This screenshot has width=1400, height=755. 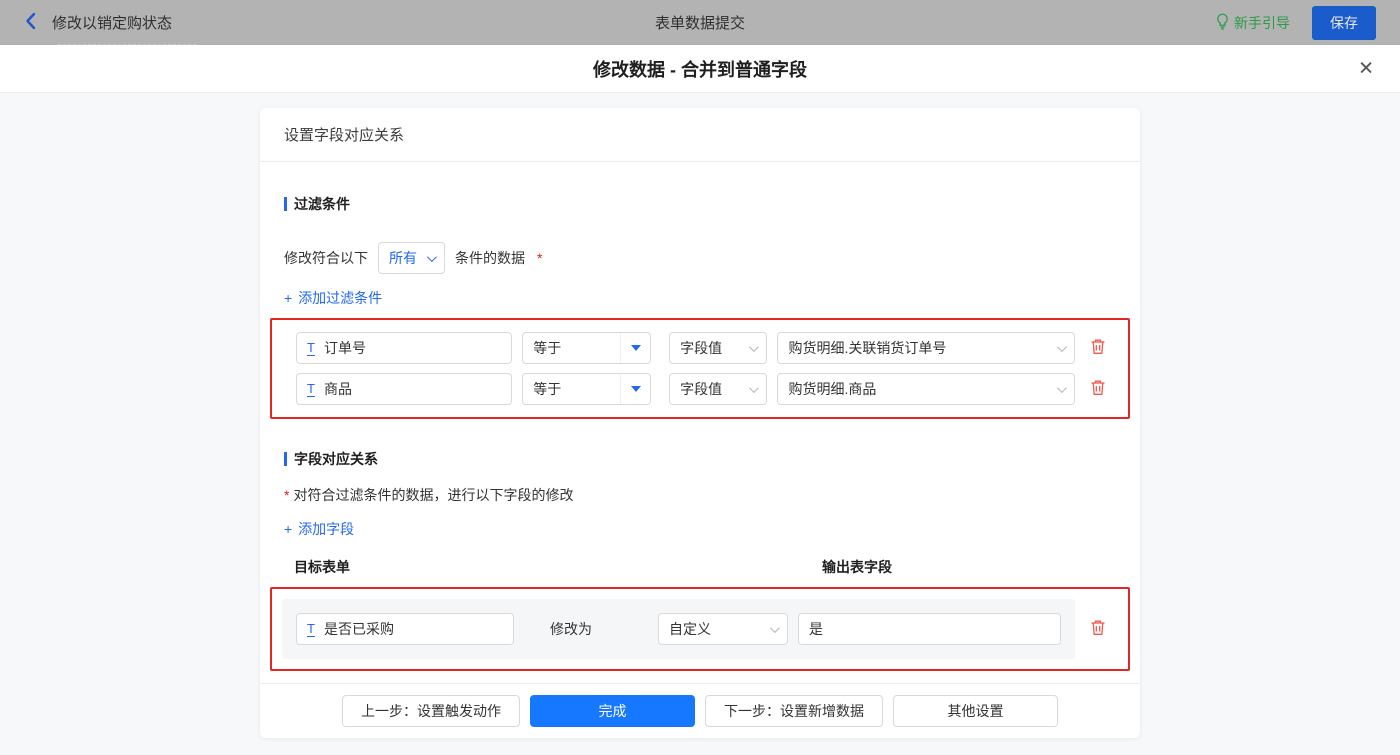 What do you see at coordinates (794, 711) in the screenshot?
I see `next-step-button: 下一步：设置新增数据` at bounding box center [794, 711].